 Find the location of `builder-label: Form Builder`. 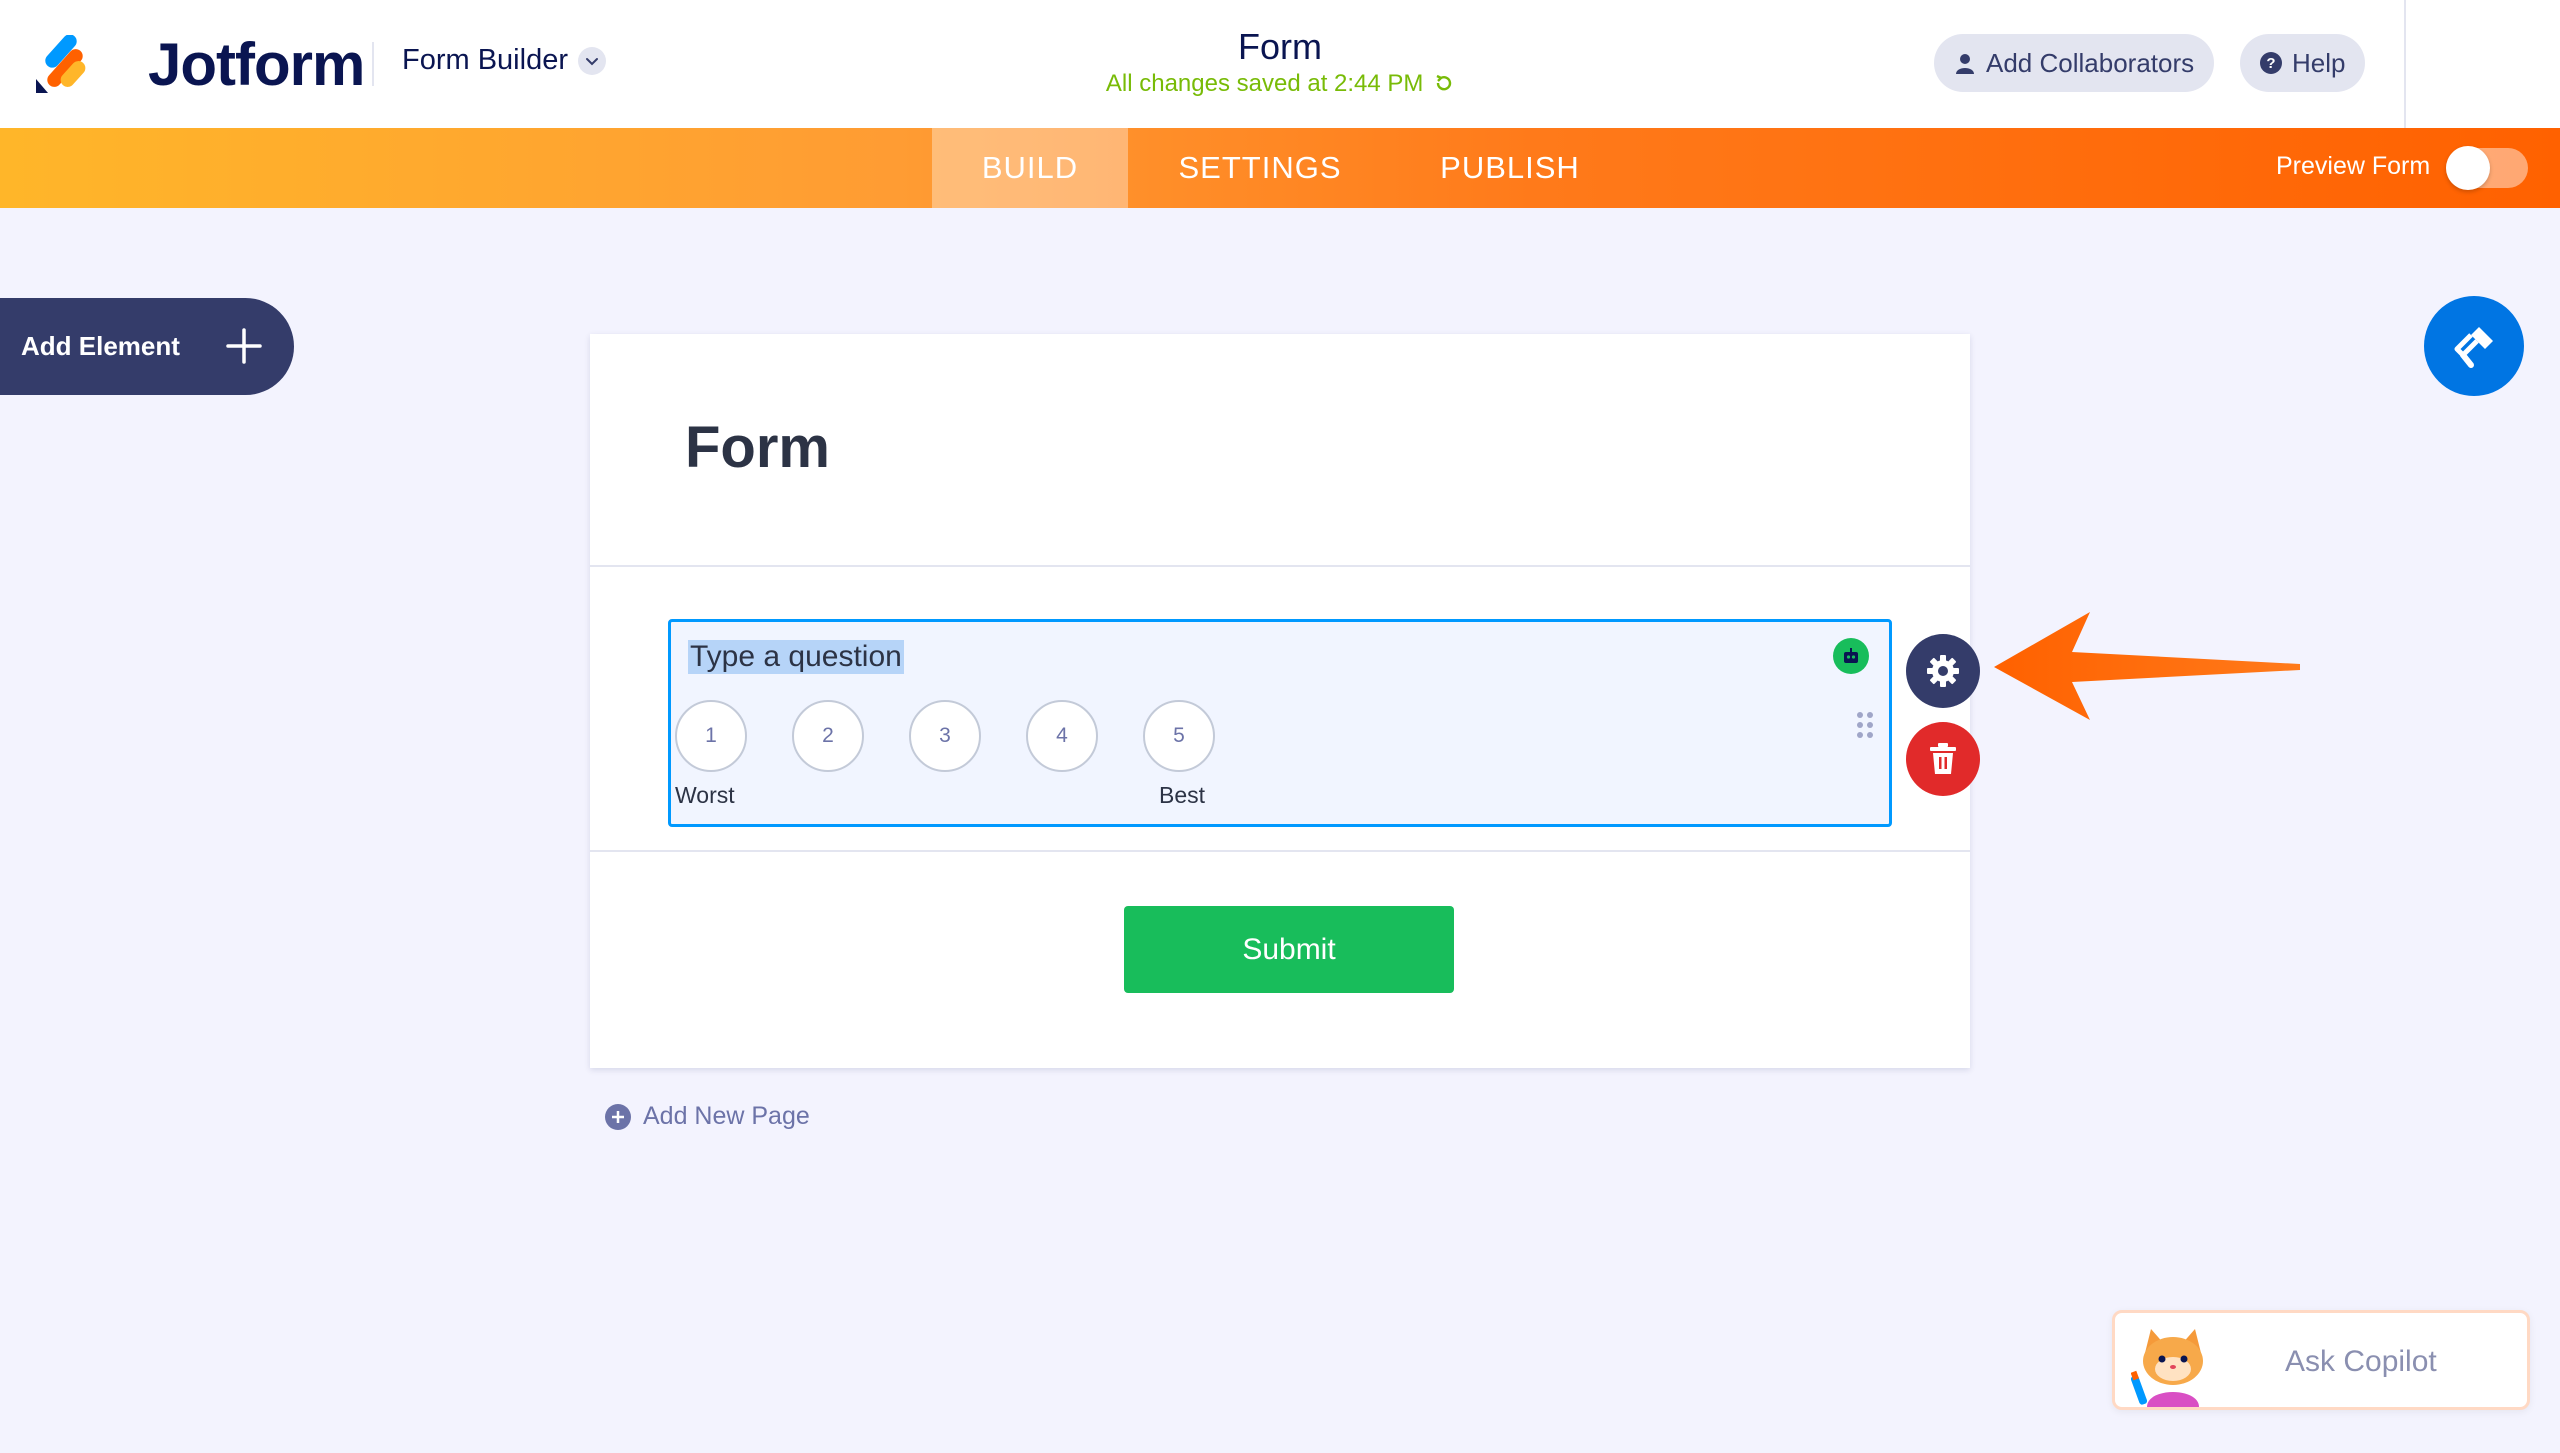

builder-label: Form Builder is located at coordinates (485, 60).